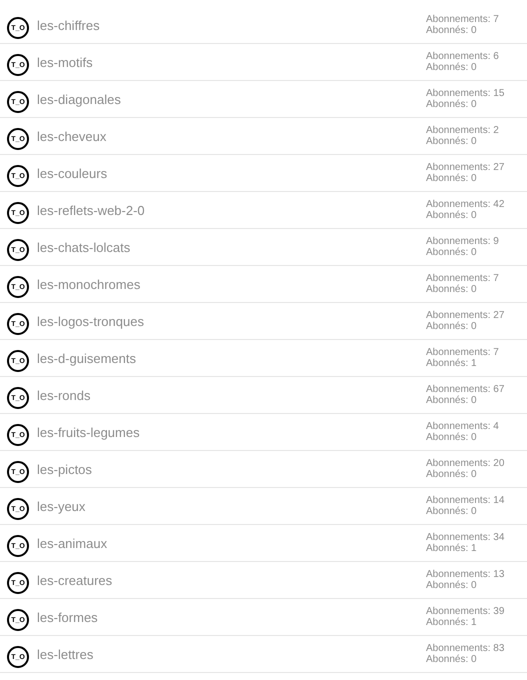 This screenshot has height=680, width=527. Describe the element at coordinates (466, 500) in the screenshot. I see `subscriptions-count: Abonnements: 14` at that location.